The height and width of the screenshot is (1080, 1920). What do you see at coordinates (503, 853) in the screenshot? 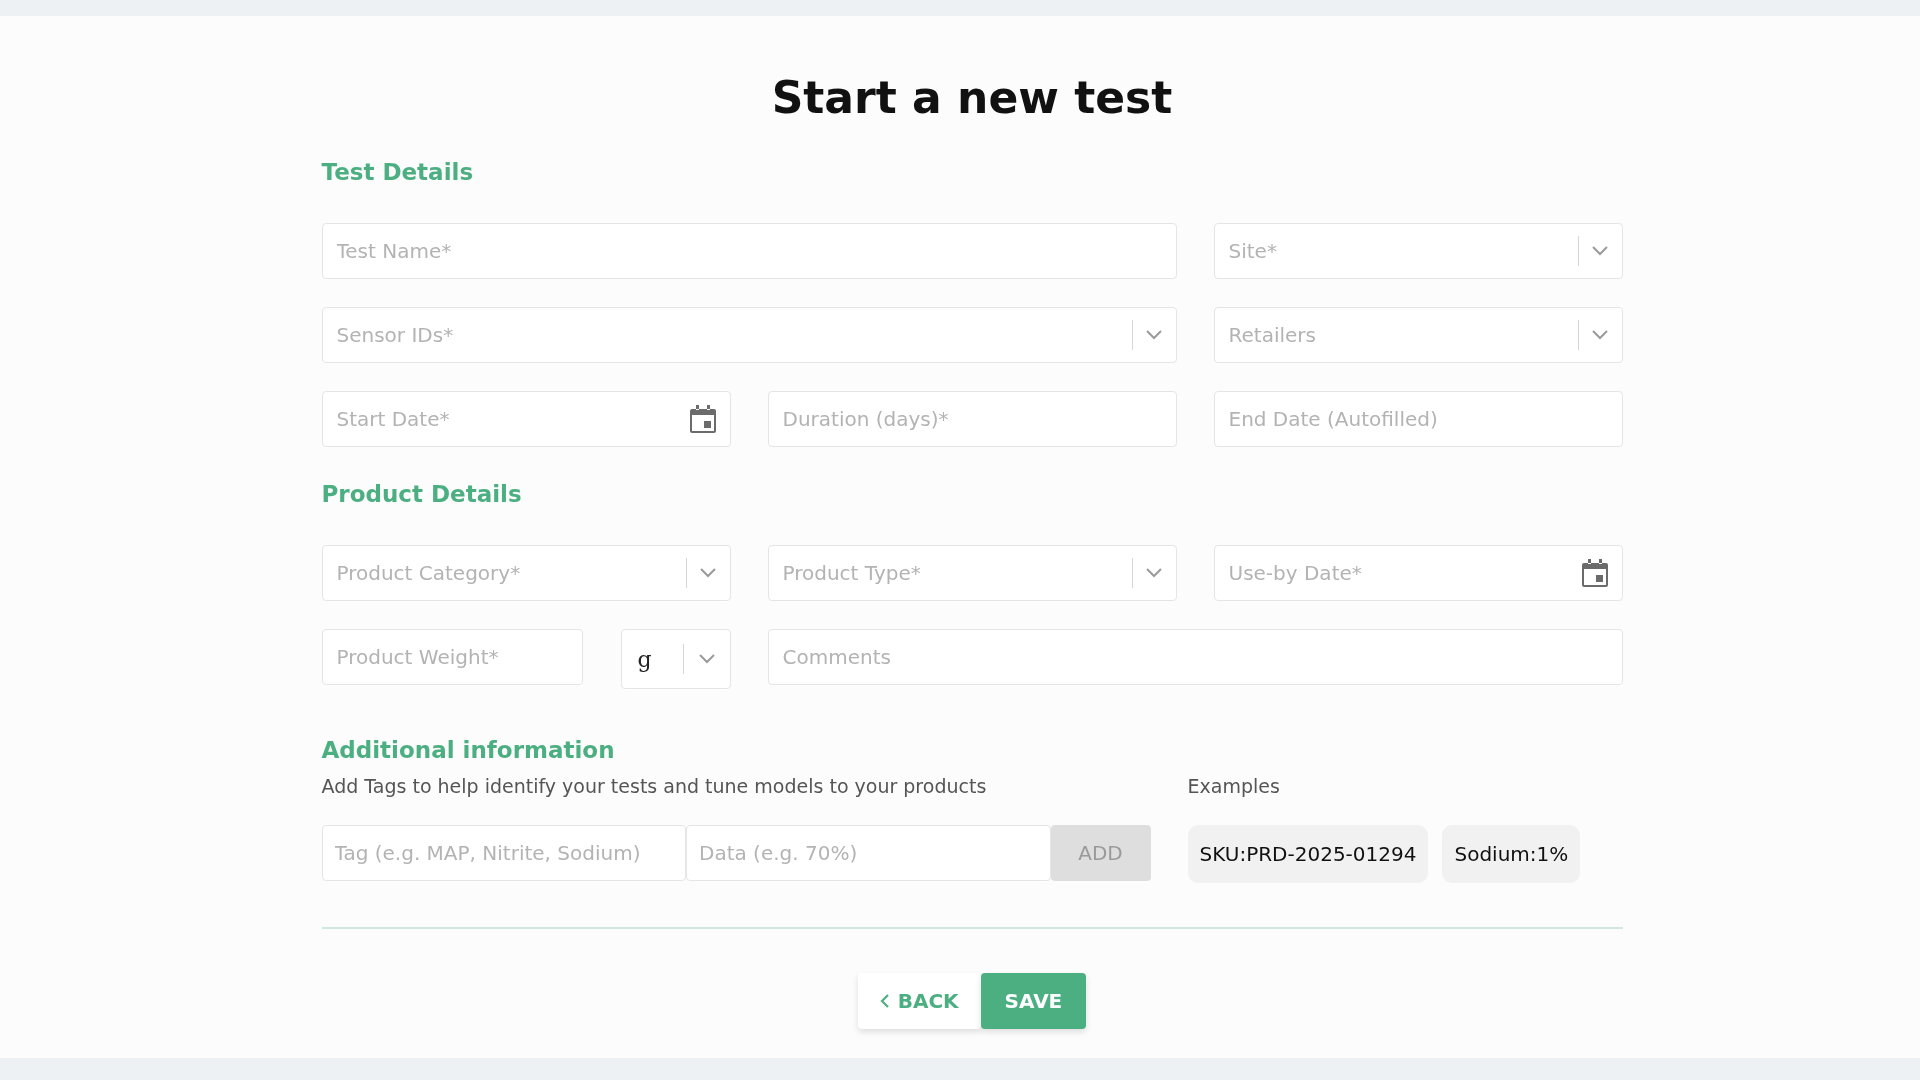
I see `tag-input-field: Tag (e.g. MAP, Nitrite, Sodium)` at bounding box center [503, 853].